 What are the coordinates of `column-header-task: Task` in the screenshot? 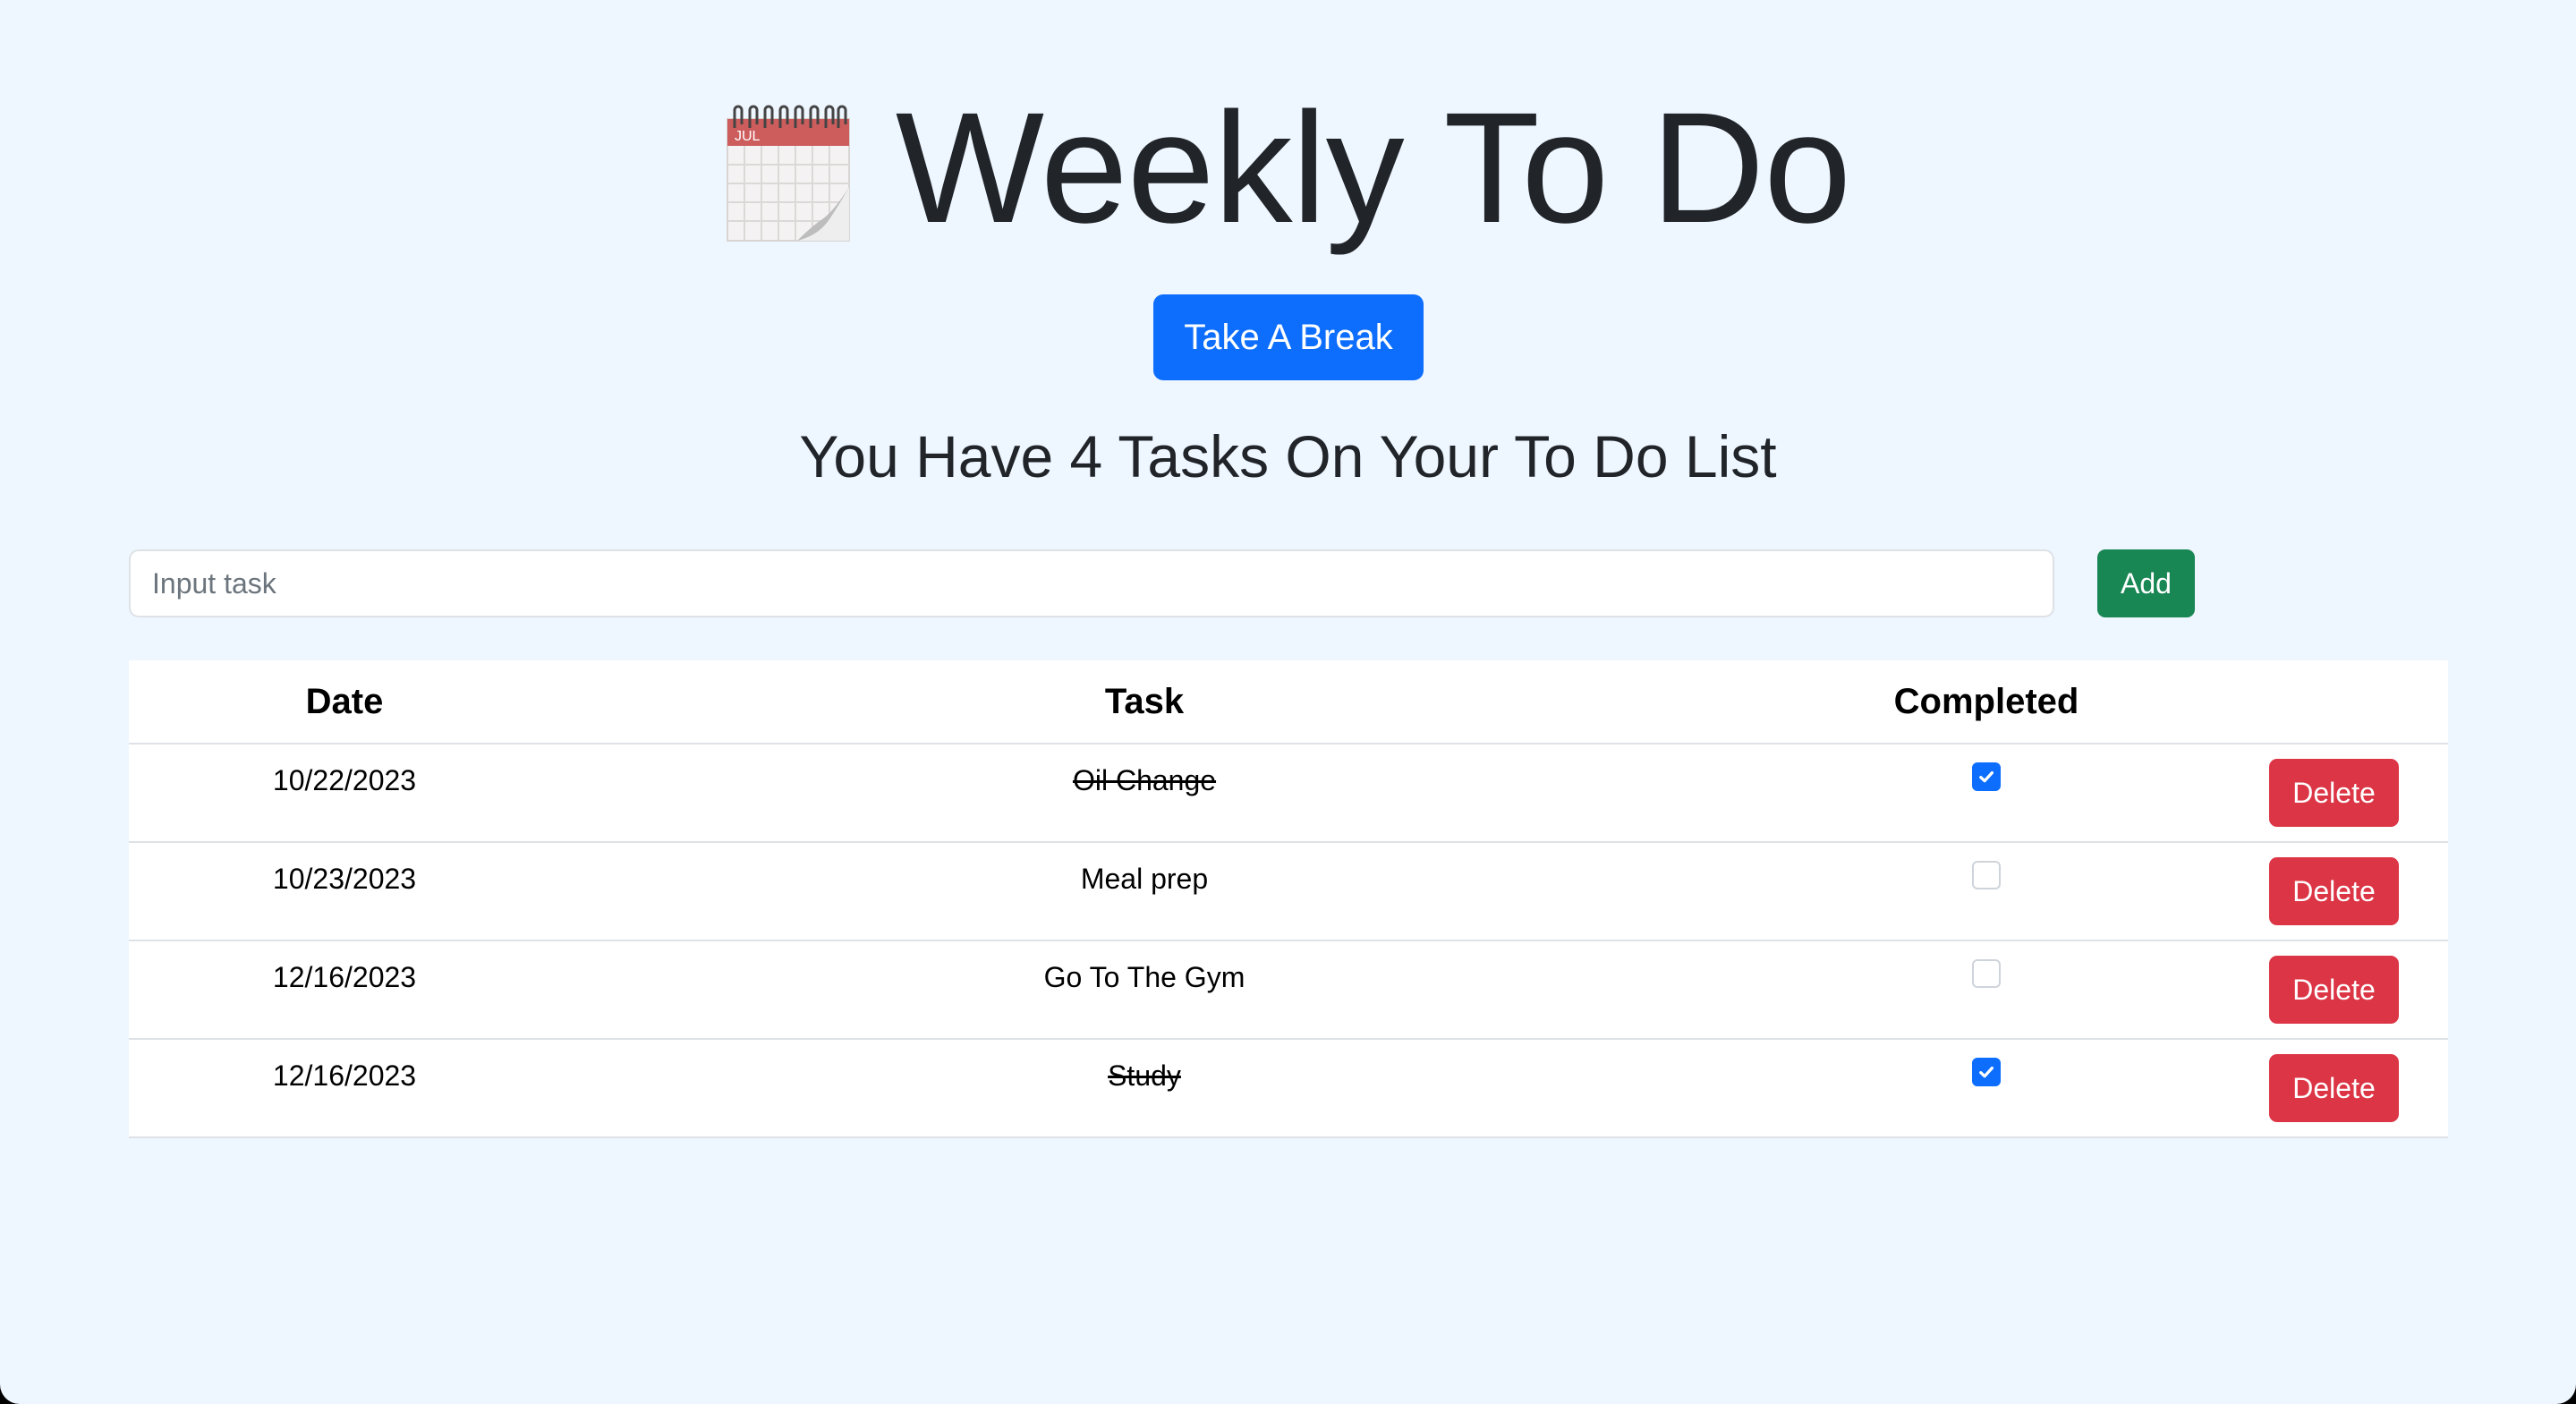 It's located at (1144, 702).